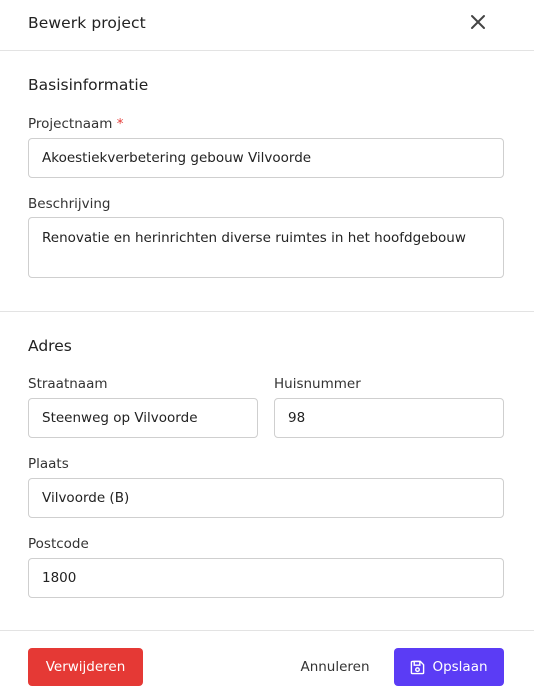 The image size is (534, 700). I want to click on save-button: Opslaan, so click(449, 667).